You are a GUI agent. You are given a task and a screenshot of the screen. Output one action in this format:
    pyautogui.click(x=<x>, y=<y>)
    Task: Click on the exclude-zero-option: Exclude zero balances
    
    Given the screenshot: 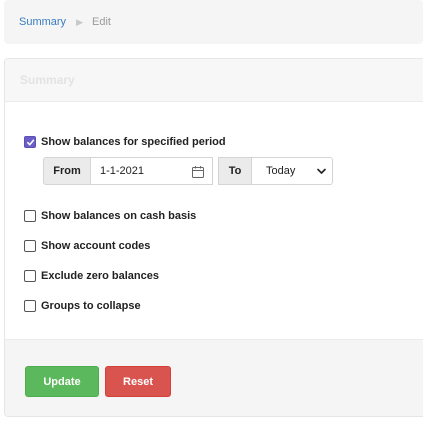 What is the action you would take?
    pyautogui.click(x=91, y=276)
    